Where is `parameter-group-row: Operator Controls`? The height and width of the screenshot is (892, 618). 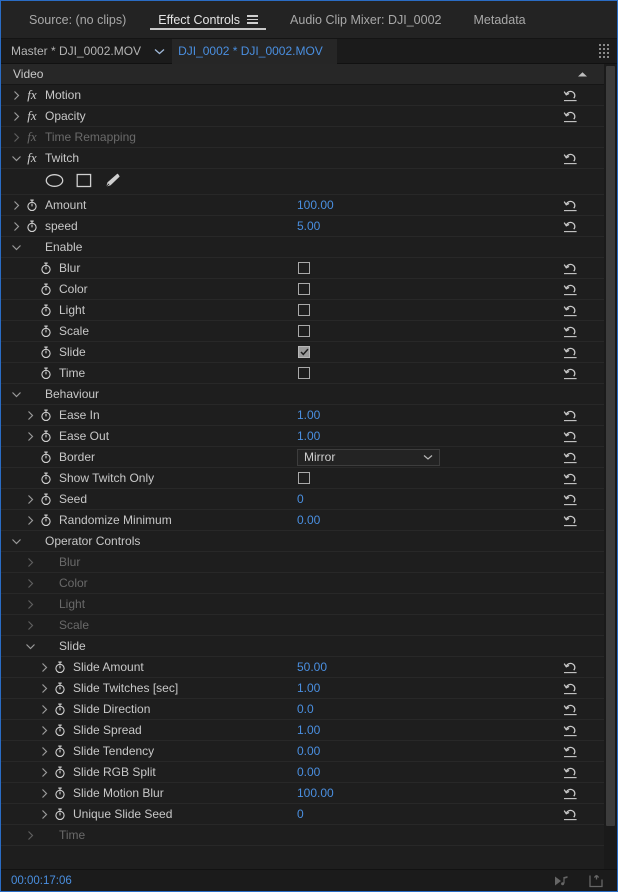 parameter-group-row: Operator Controls is located at coordinates (302, 541).